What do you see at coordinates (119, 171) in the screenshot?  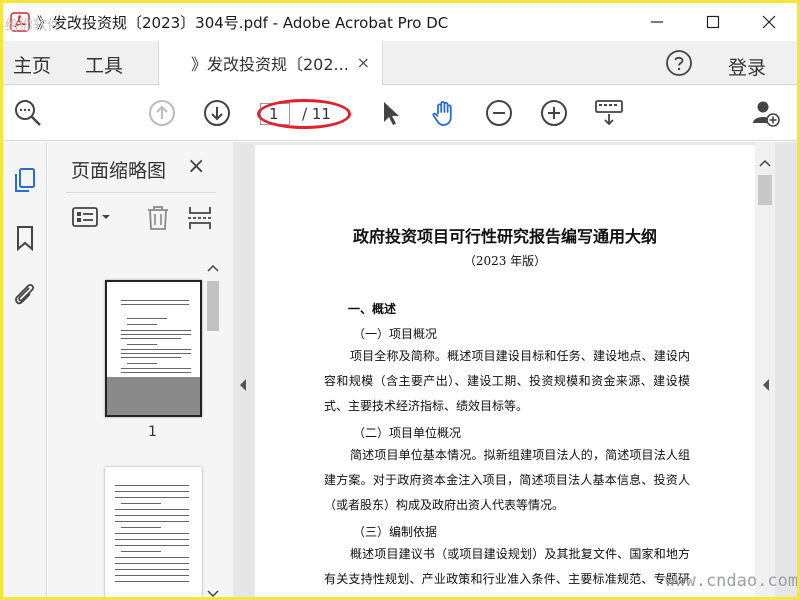 I see `panel-title: 页面缩略图` at bounding box center [119, 171].